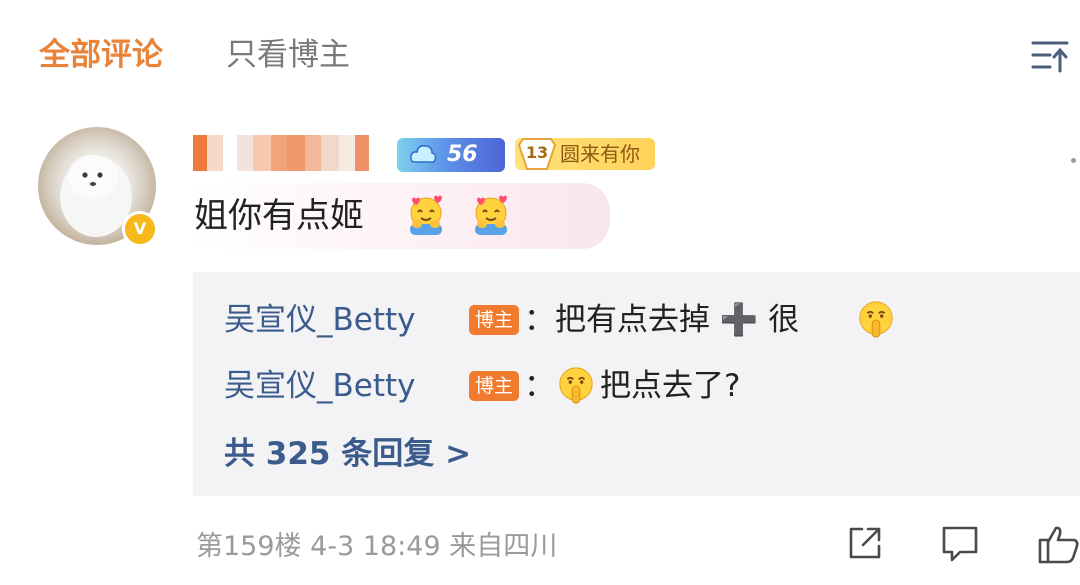  I want to click on comment-meta: 第159楼 4-3 18:49 来自四川, so click(376, 547).